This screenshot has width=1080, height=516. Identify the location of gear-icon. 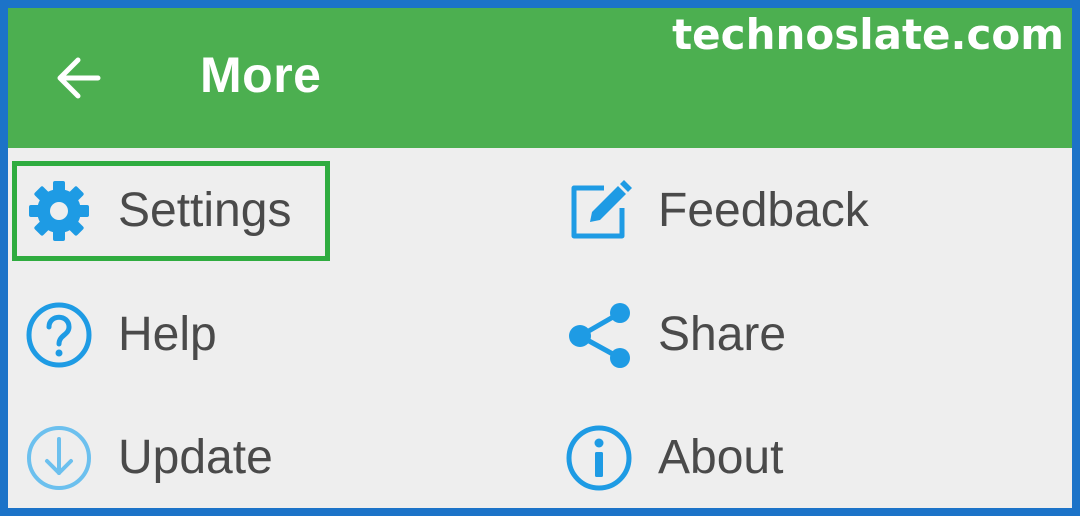
(59, 211).